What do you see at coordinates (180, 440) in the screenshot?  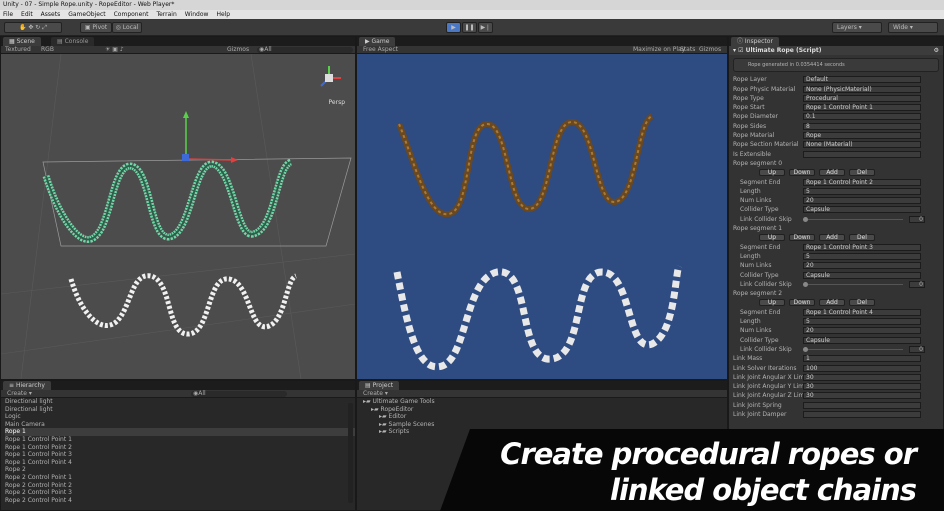 I see `hierarchy-item: Rope 1 Control Point 1` at bounding box center [180, 440].